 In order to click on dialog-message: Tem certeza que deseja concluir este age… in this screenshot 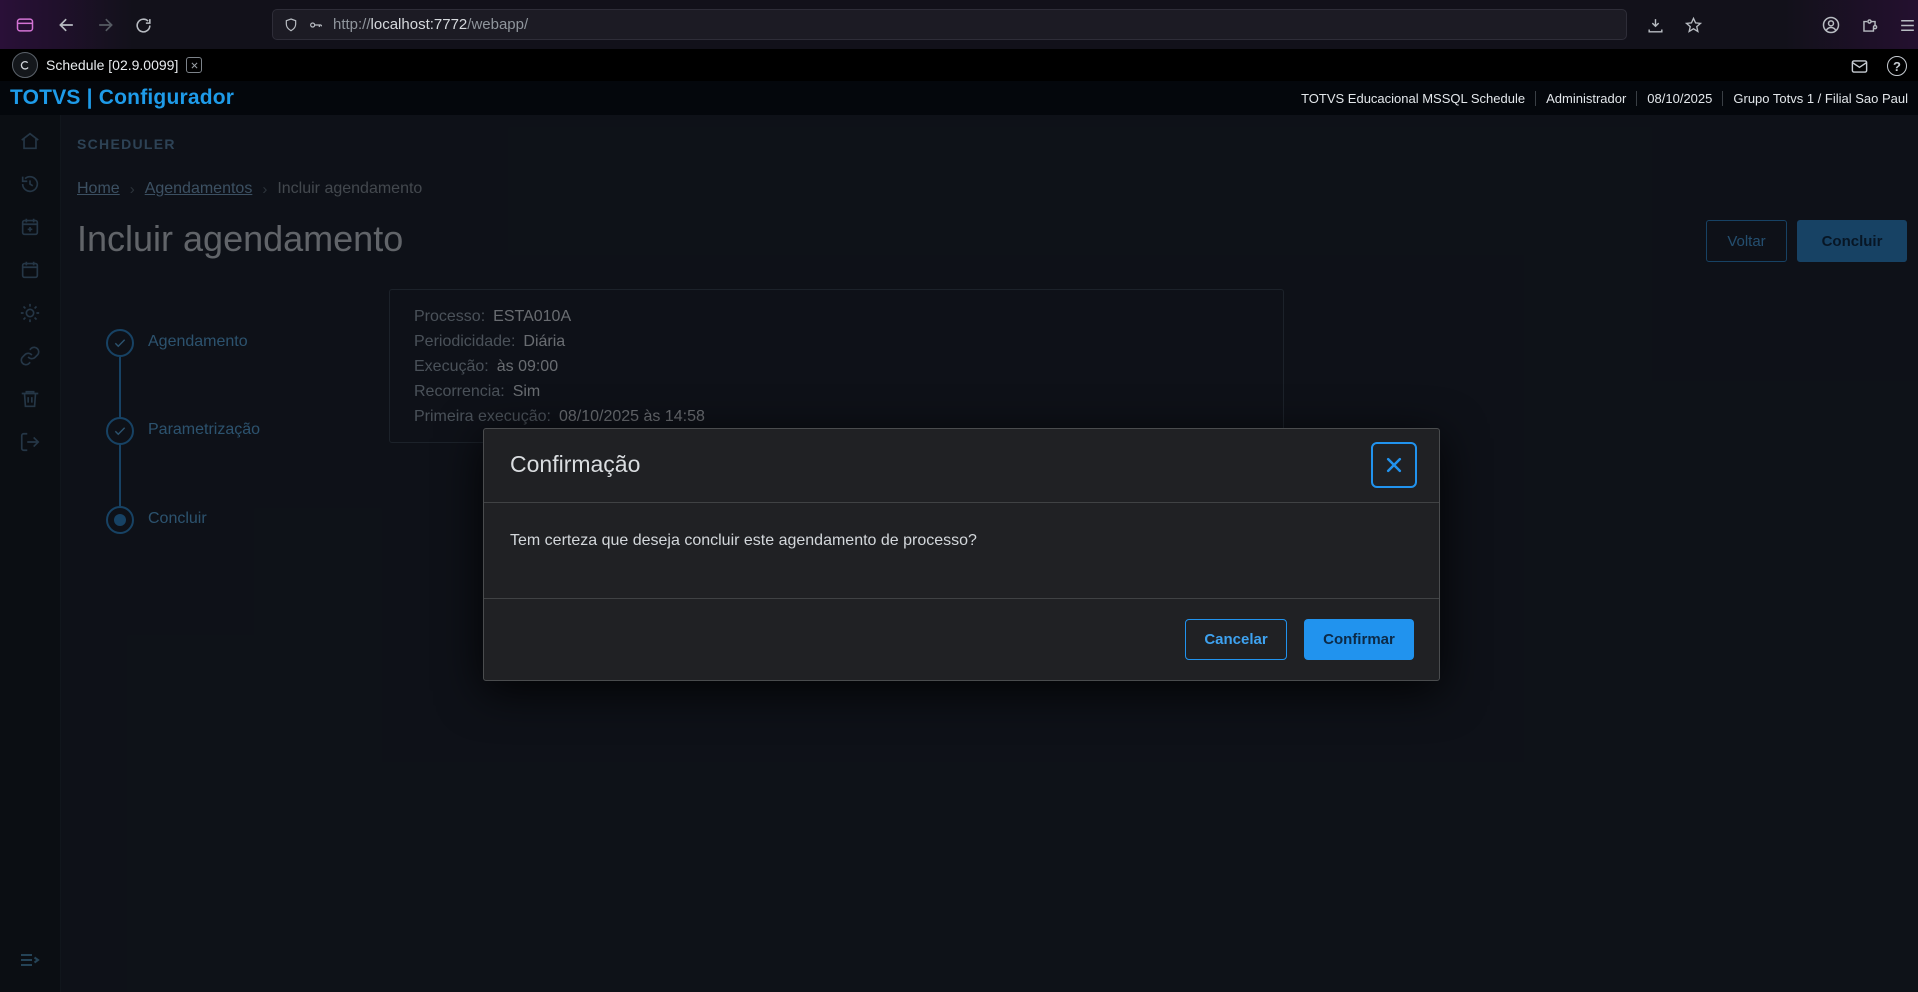, I will do `click(743, 540)`.